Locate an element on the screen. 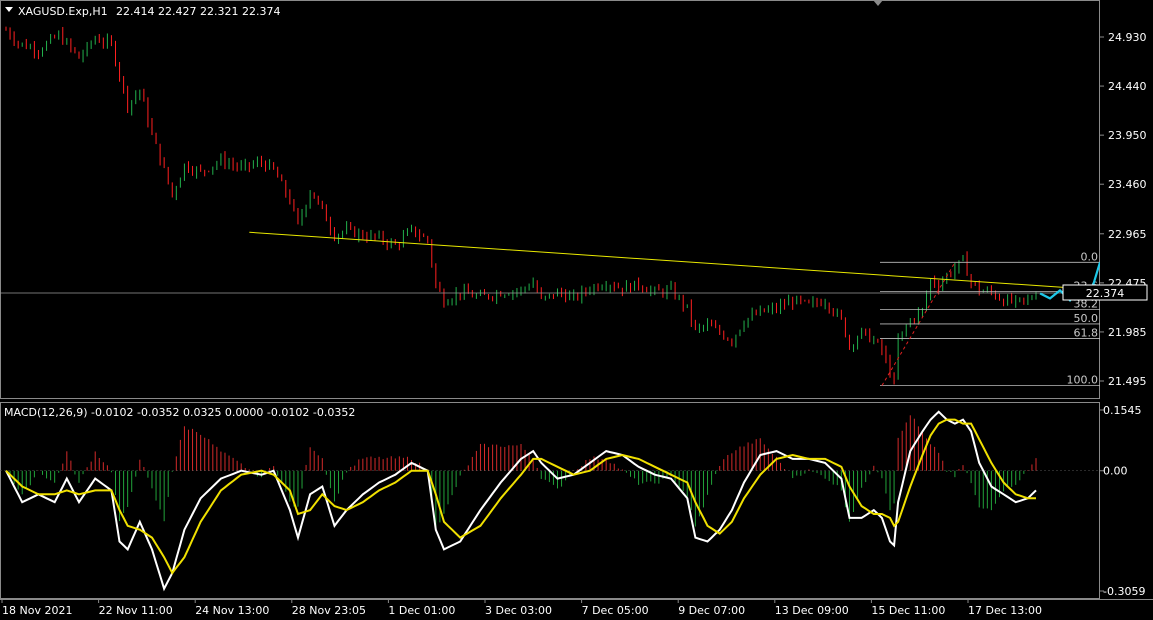 This screenshot has width=1153, height=620. time-tick-label: 13 Dec 09:00 is located at coordinates (812, 610).